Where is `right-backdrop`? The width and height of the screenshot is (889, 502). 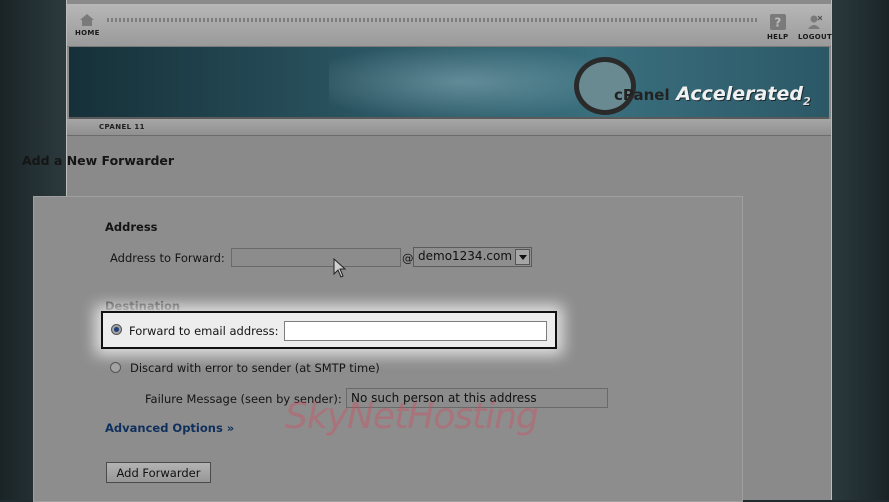
right-backdrop is located at coordinates (859, 250).